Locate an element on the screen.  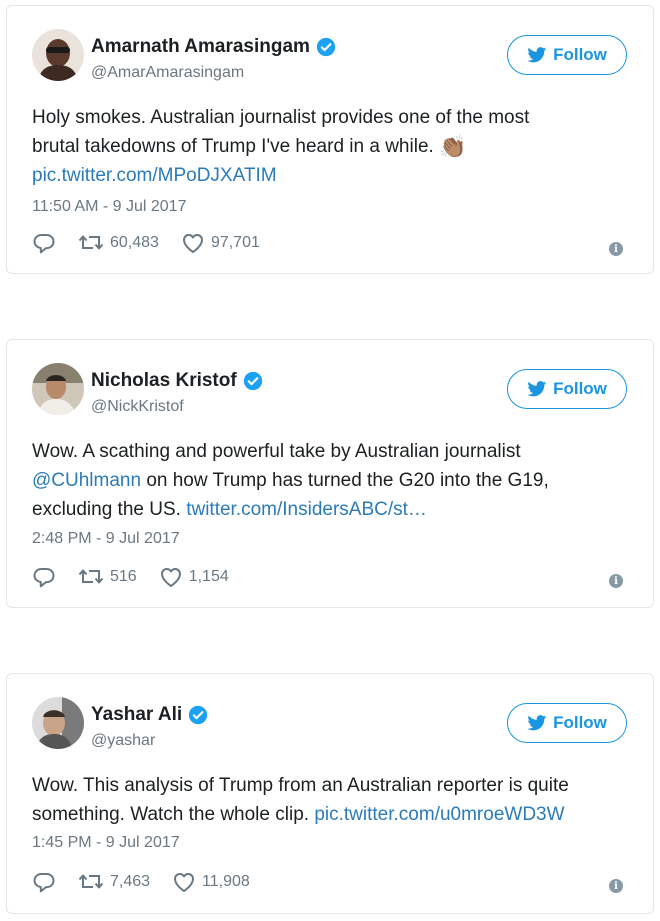
author-row: Nicholas Kristof is located at coordinates (177, 381).